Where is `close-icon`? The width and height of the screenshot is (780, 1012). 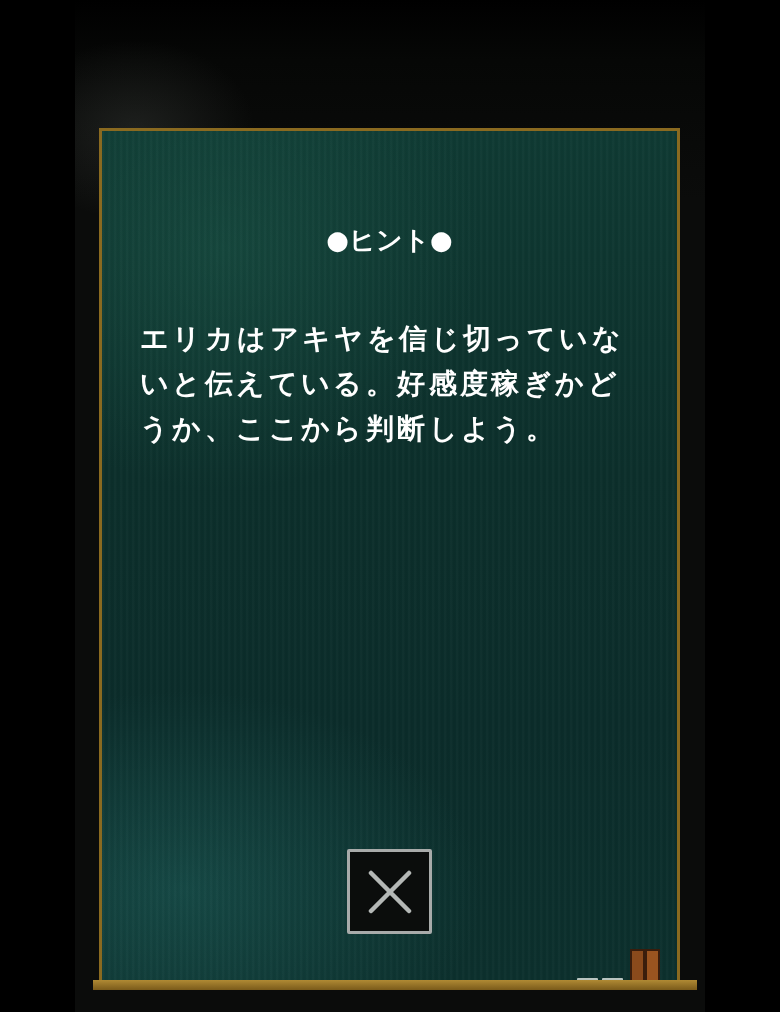
close-icon is located at coordinates (389, 891).